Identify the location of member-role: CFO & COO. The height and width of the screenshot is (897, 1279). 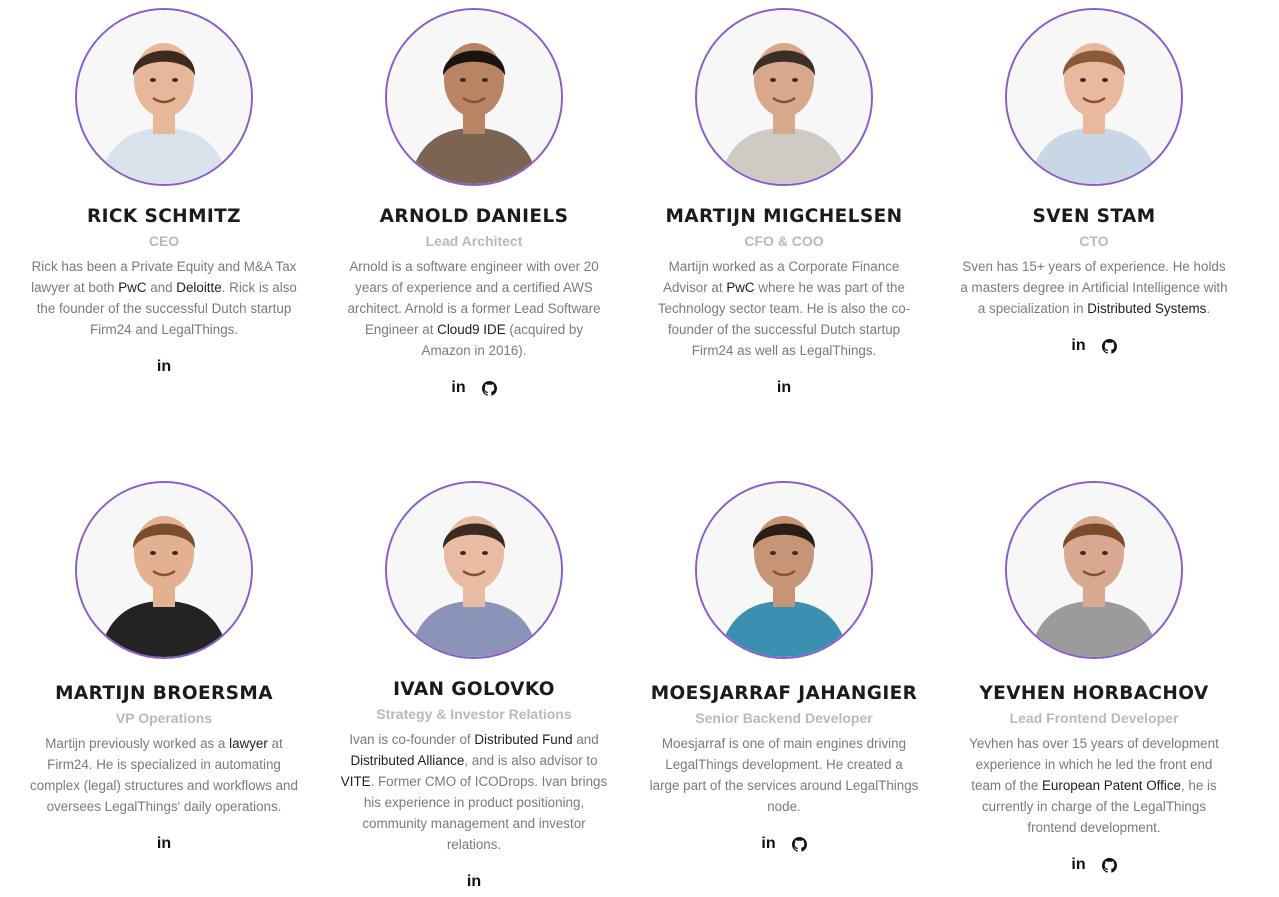
(784, 241).